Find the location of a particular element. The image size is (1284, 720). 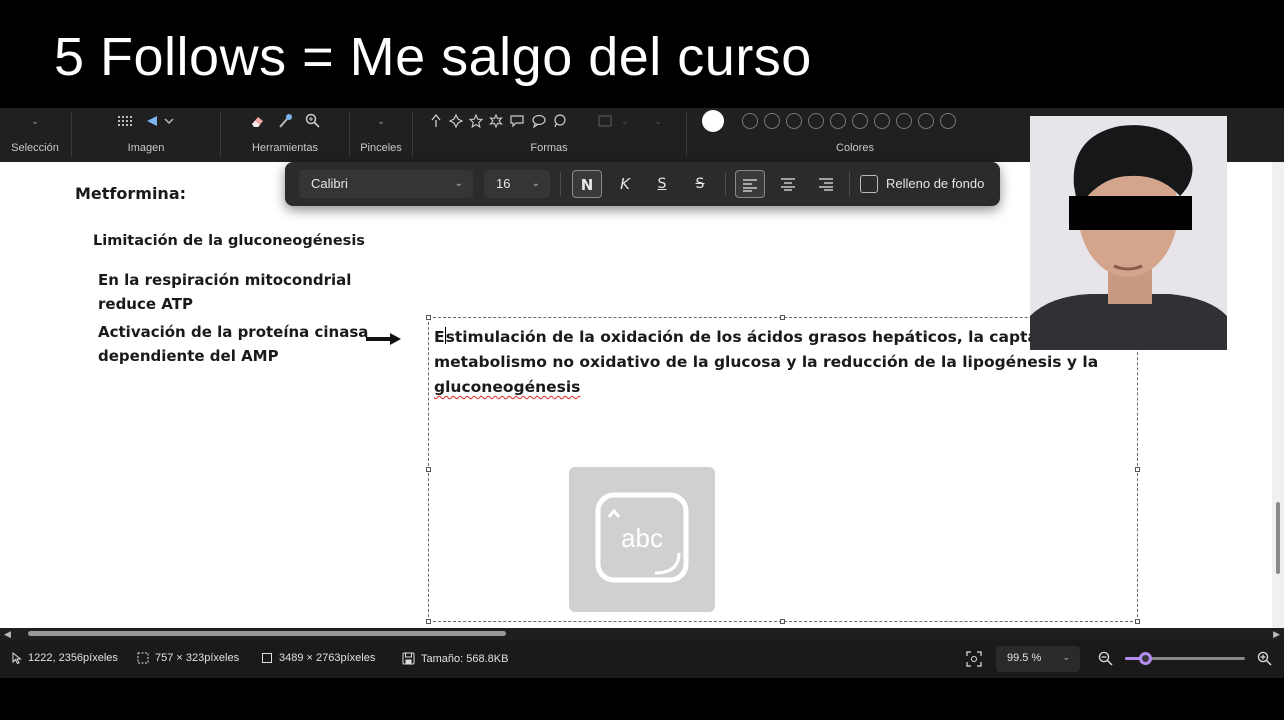

four-point-star-icon is located at coordinates (456, 121).